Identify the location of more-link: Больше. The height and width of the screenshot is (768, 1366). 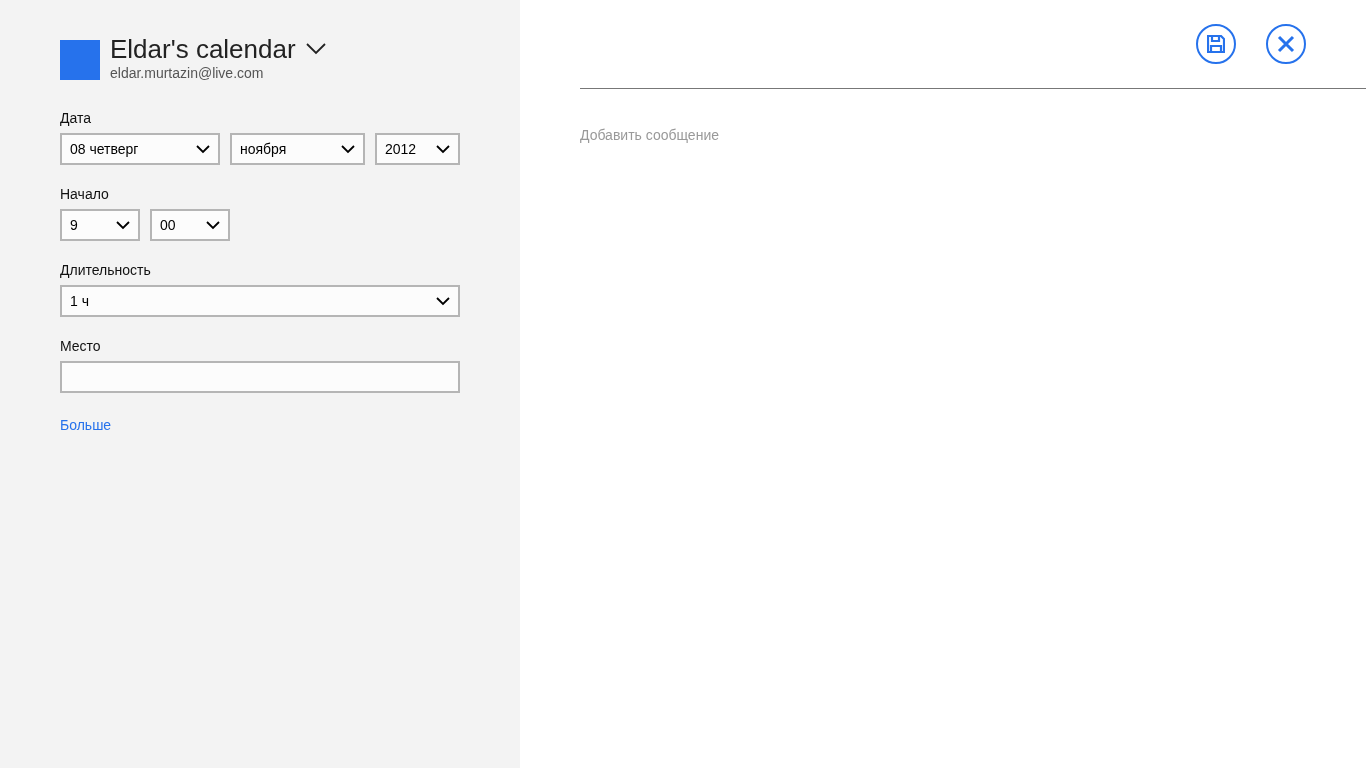
(290, 425).